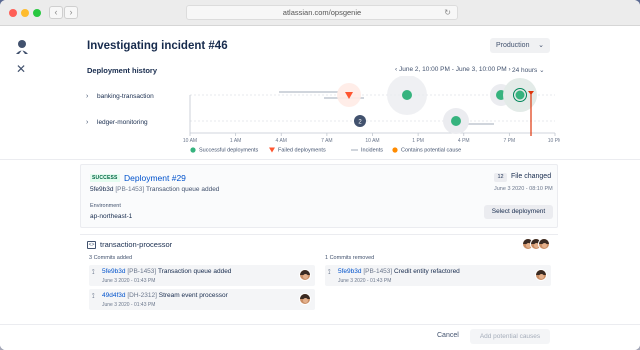  Describe the element at coordinates (22, 47) in the screenshot. I see `opsgenie-user-icon` at that location.